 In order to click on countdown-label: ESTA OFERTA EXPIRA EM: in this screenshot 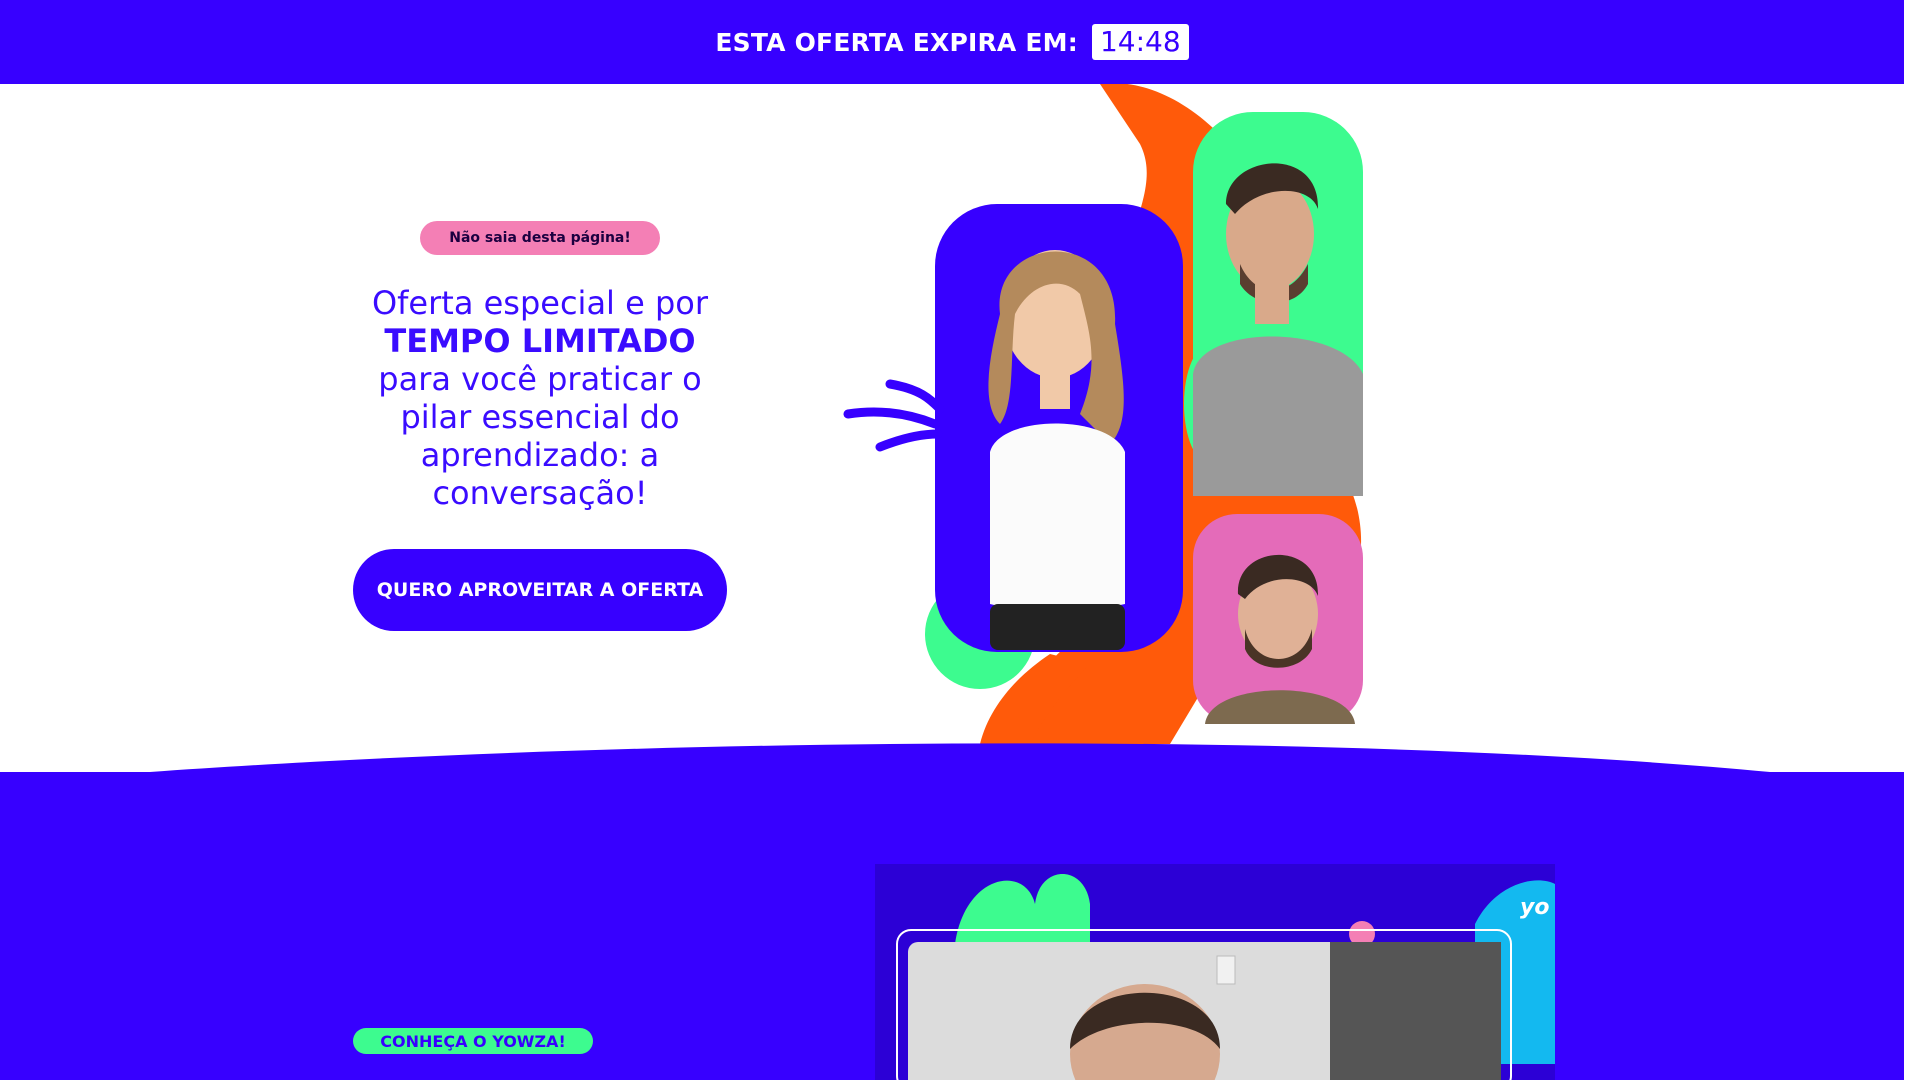, I will do `click(896, 42)`.